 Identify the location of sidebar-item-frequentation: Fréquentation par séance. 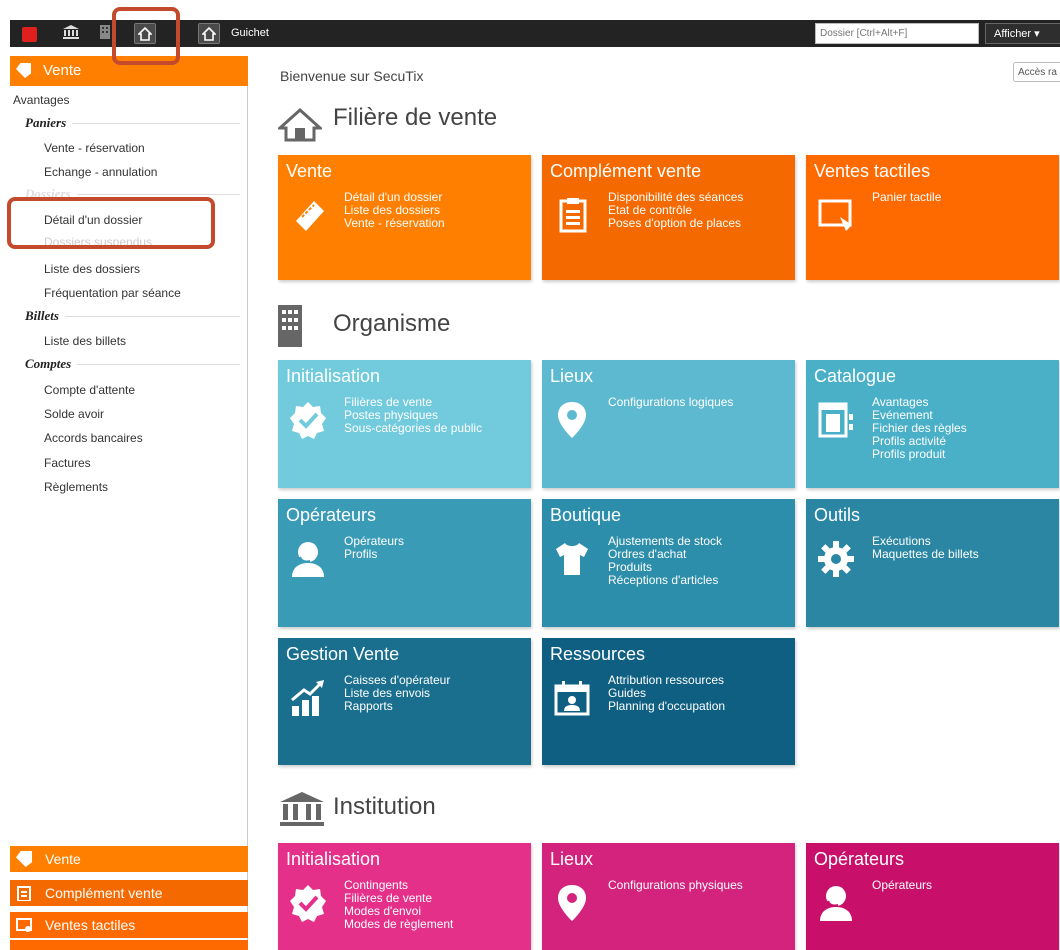
(112, 293).